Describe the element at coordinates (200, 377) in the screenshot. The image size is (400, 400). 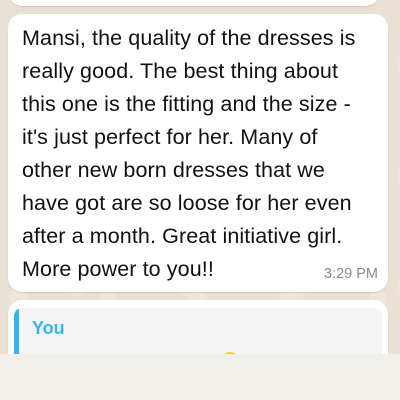
I see `bottom-bar` at that location.